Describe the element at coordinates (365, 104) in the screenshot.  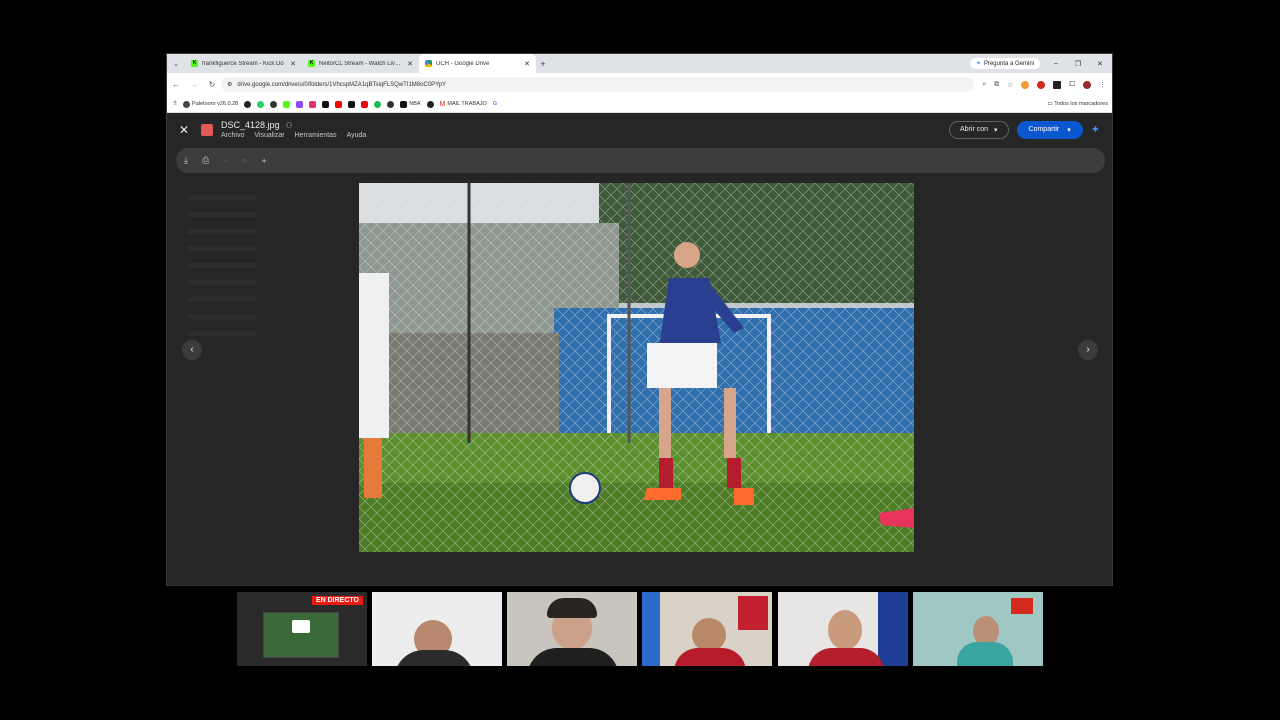
I see `netflix-icon` at that location.